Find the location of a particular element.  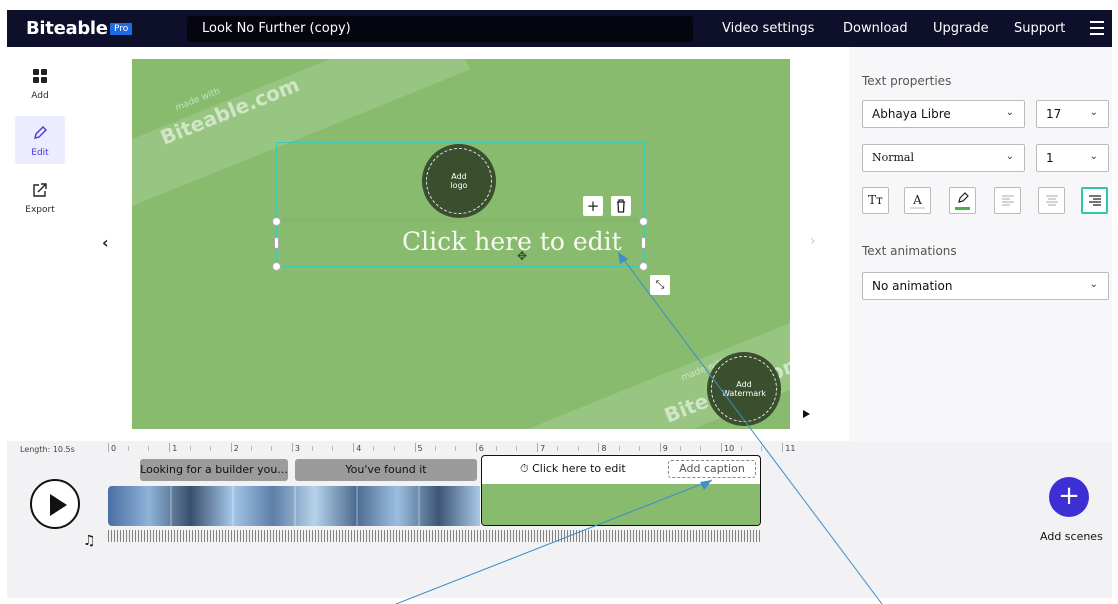

nav-download: Download is located at coordinates (875, 28).